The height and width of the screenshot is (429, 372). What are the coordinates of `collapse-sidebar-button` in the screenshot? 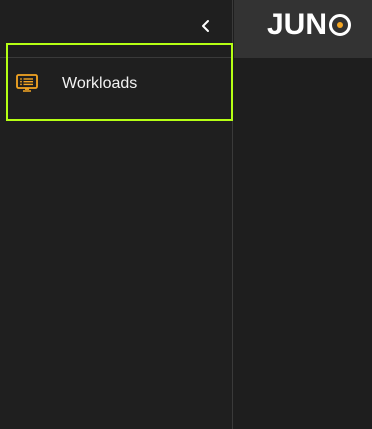 It's located at (206, 26).